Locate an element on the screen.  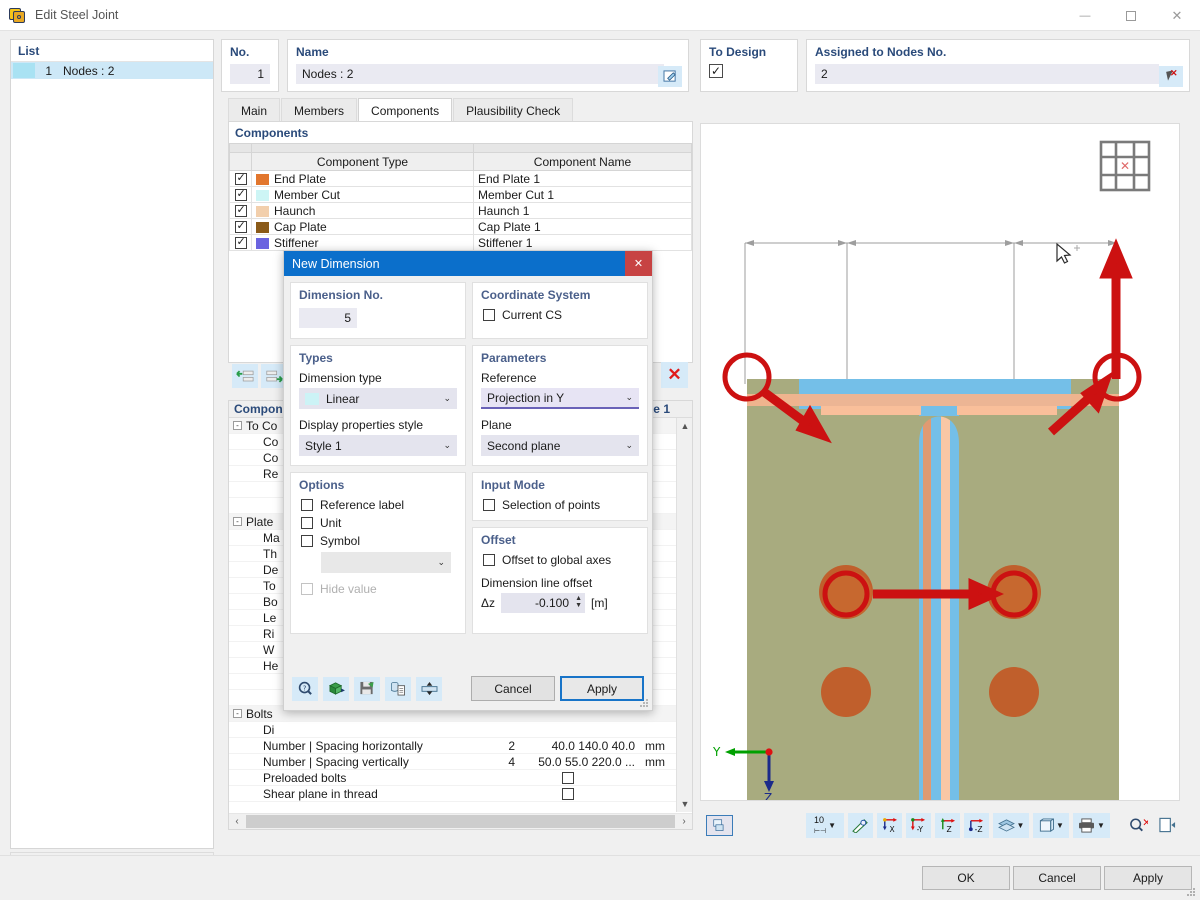
measure-button is located at coordinates (860, 825).